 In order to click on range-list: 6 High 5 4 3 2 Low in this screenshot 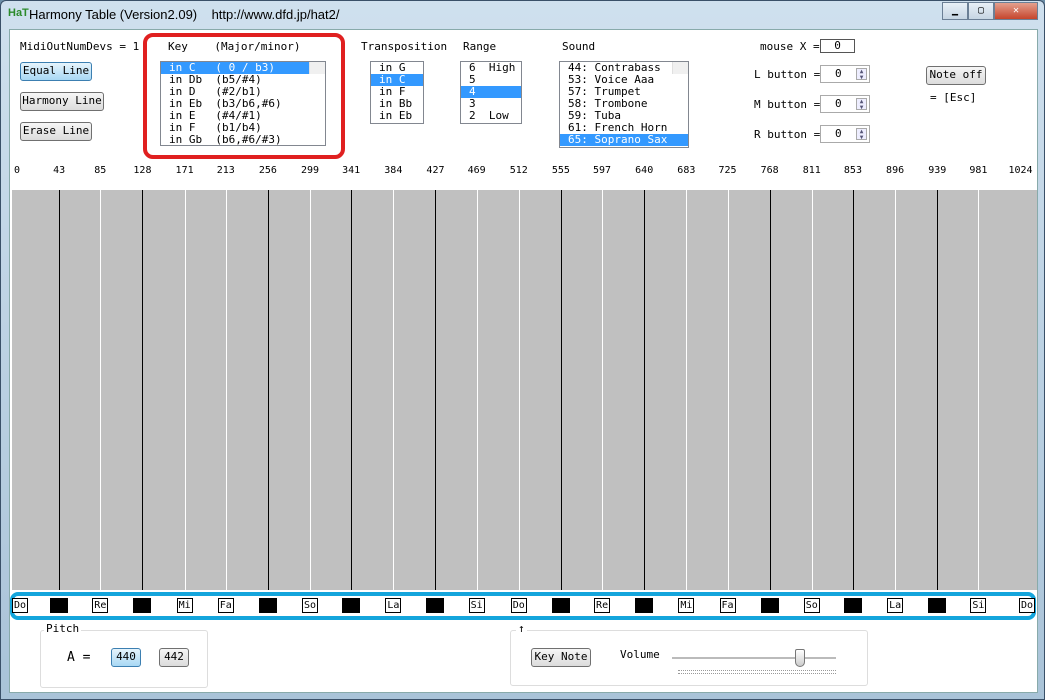, I will do `click(491, 92)`.